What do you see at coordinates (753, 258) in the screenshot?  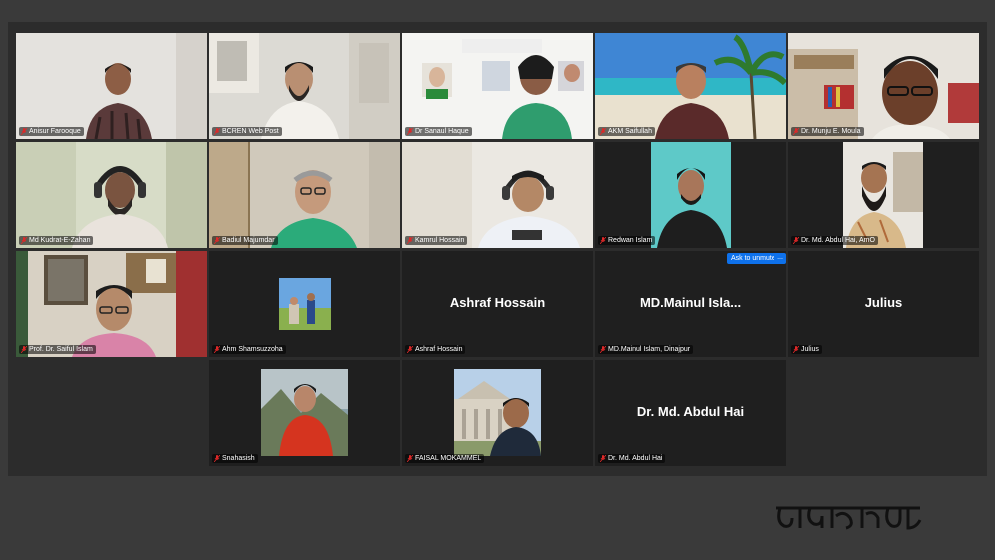 I see `ask-to-unmute-button: Ask to unmute` at bounding box center [753, 258].